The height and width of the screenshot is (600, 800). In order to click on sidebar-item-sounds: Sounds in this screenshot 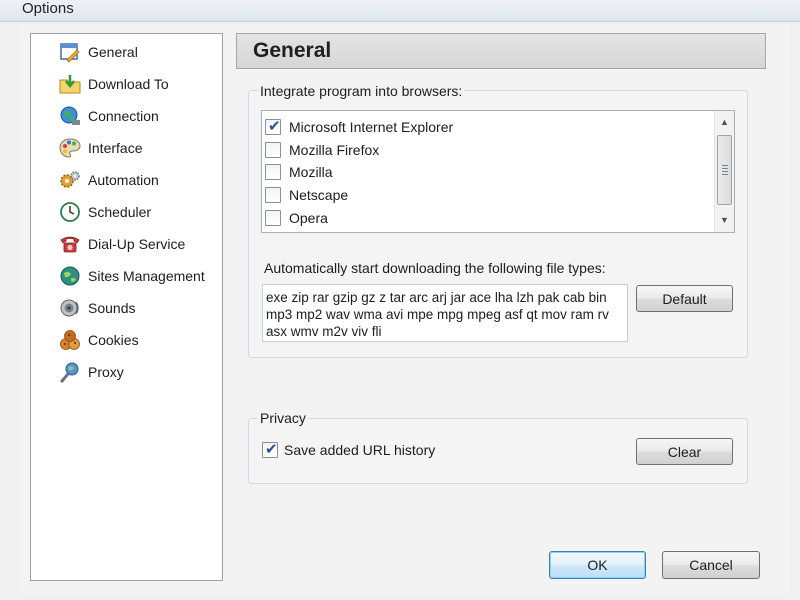, I will do `click(139, 308)`.